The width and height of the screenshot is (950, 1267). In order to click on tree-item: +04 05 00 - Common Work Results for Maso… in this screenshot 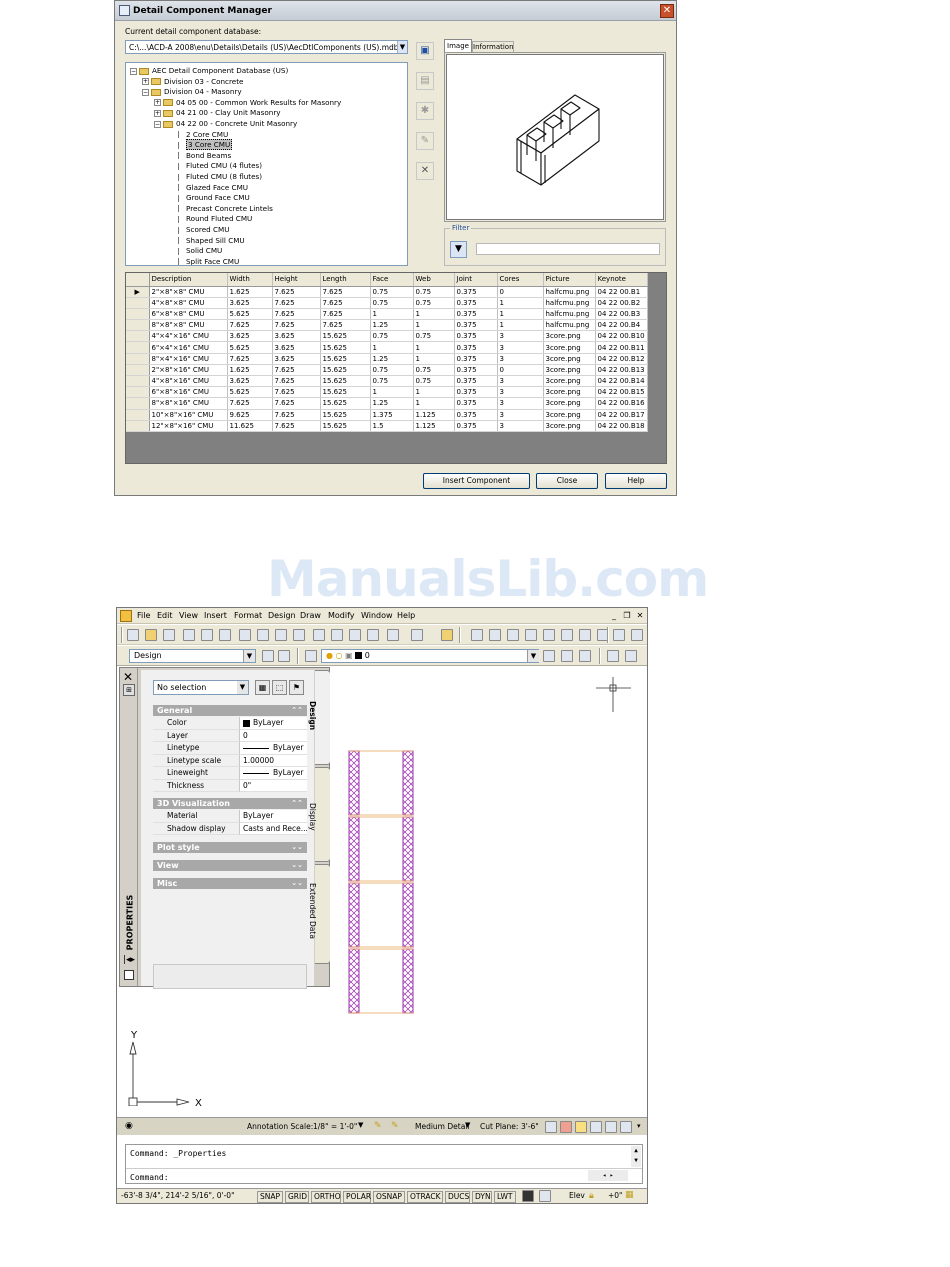, I will do `click(247, 103)`.